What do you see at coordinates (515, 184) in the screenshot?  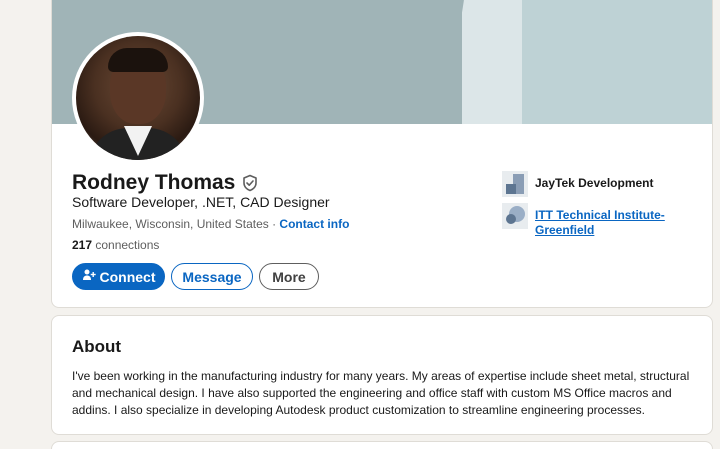 I see `company-logo-icon` at bounding box center [515, 184].